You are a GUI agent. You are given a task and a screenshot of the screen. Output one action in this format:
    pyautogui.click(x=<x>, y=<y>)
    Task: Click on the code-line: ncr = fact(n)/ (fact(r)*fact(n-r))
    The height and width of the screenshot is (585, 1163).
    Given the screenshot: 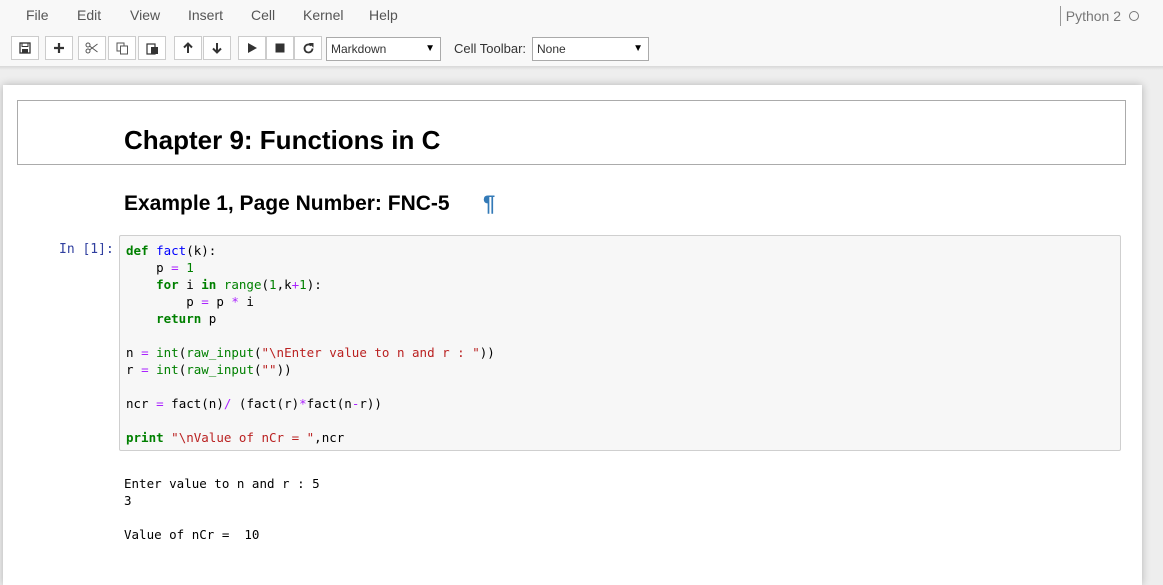 What is the action you would take?
    pyautogui.click(x=254, y=403)
    